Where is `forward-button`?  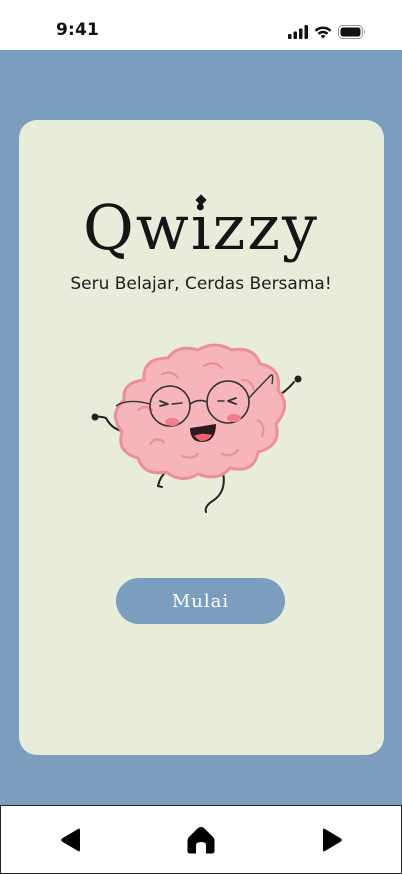 forward-button is located at coordinates (332, 840).